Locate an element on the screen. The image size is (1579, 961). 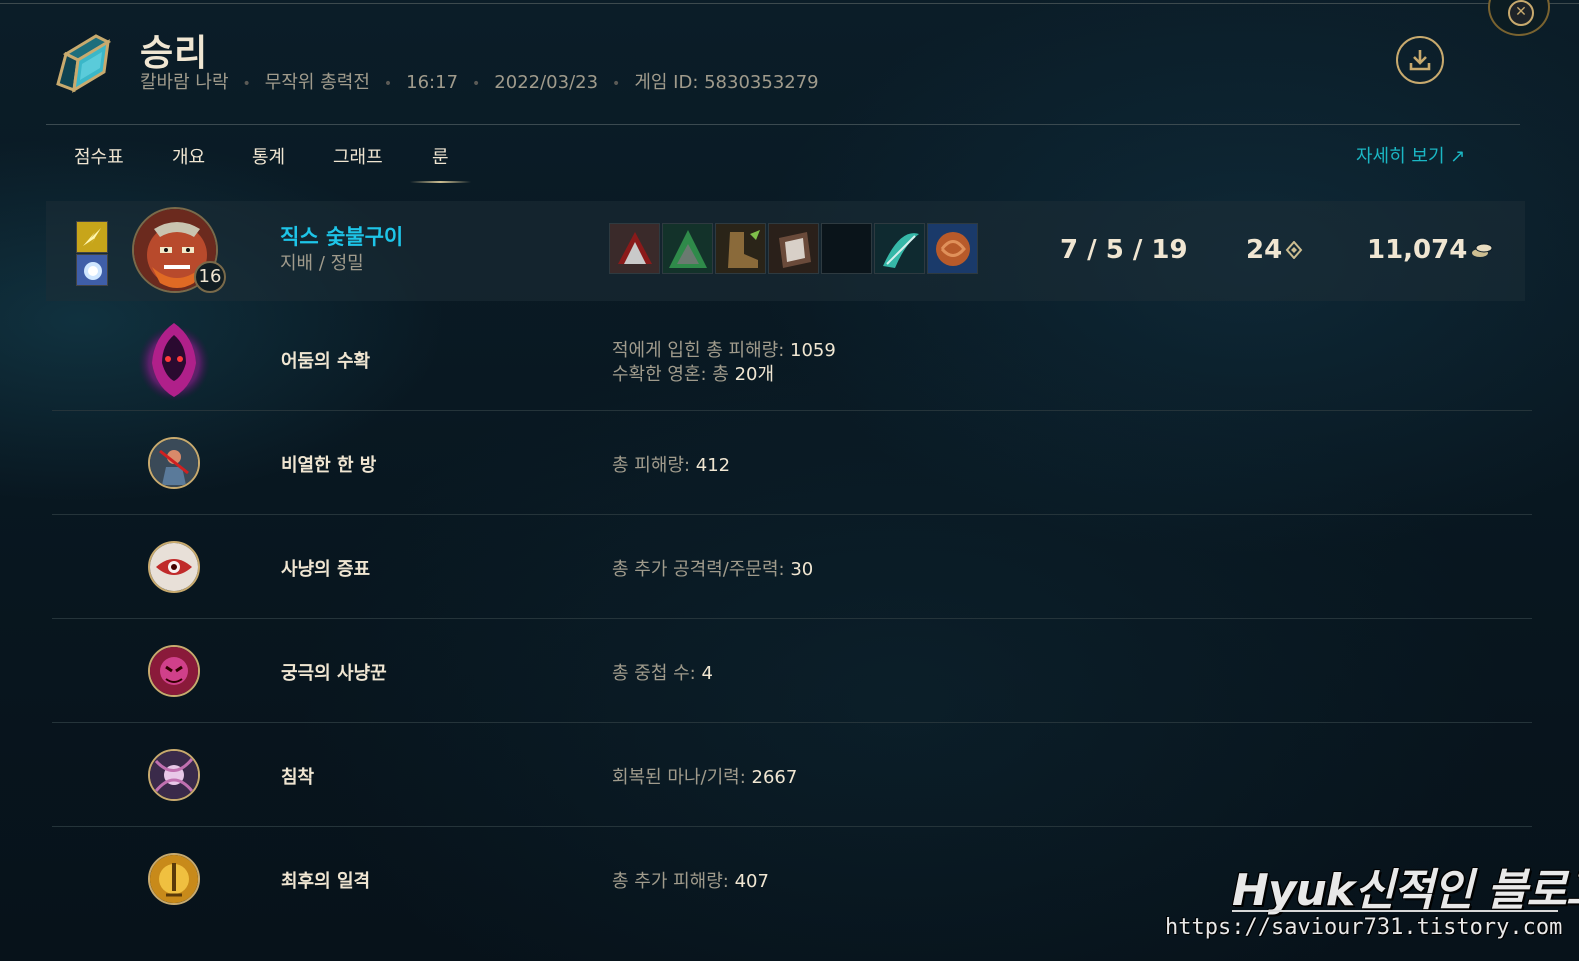
game-id: 게임 ID: 5830353279 is located at coordinates (726, 82).